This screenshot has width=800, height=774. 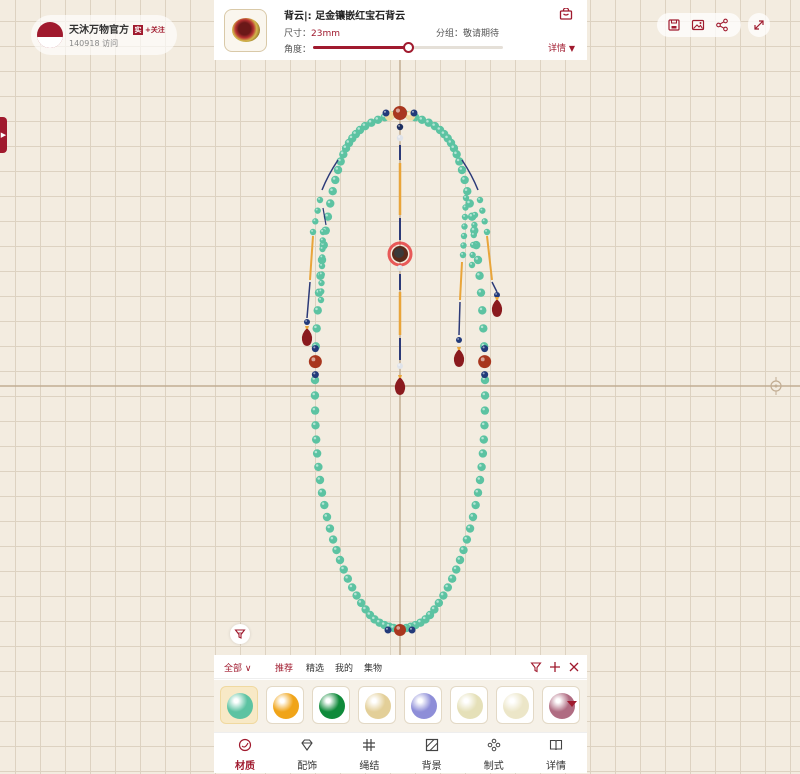 I want to click on tab-mine: 我的, so click(x=344, y=667).